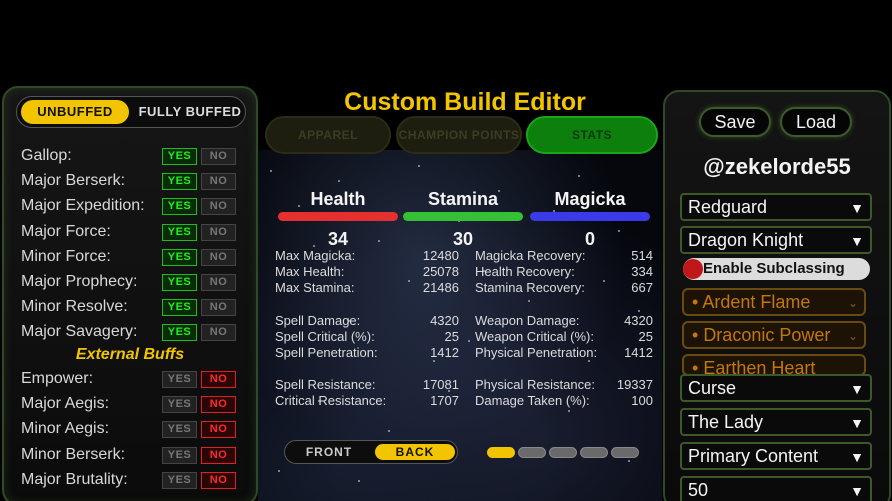 The height and width of the screenshot is (501, 892). What do you see at coordinates (564, 256) in the screenshot?
I see `stat-line: Magicka Recovery: 514` at bounding box center [564, 256].